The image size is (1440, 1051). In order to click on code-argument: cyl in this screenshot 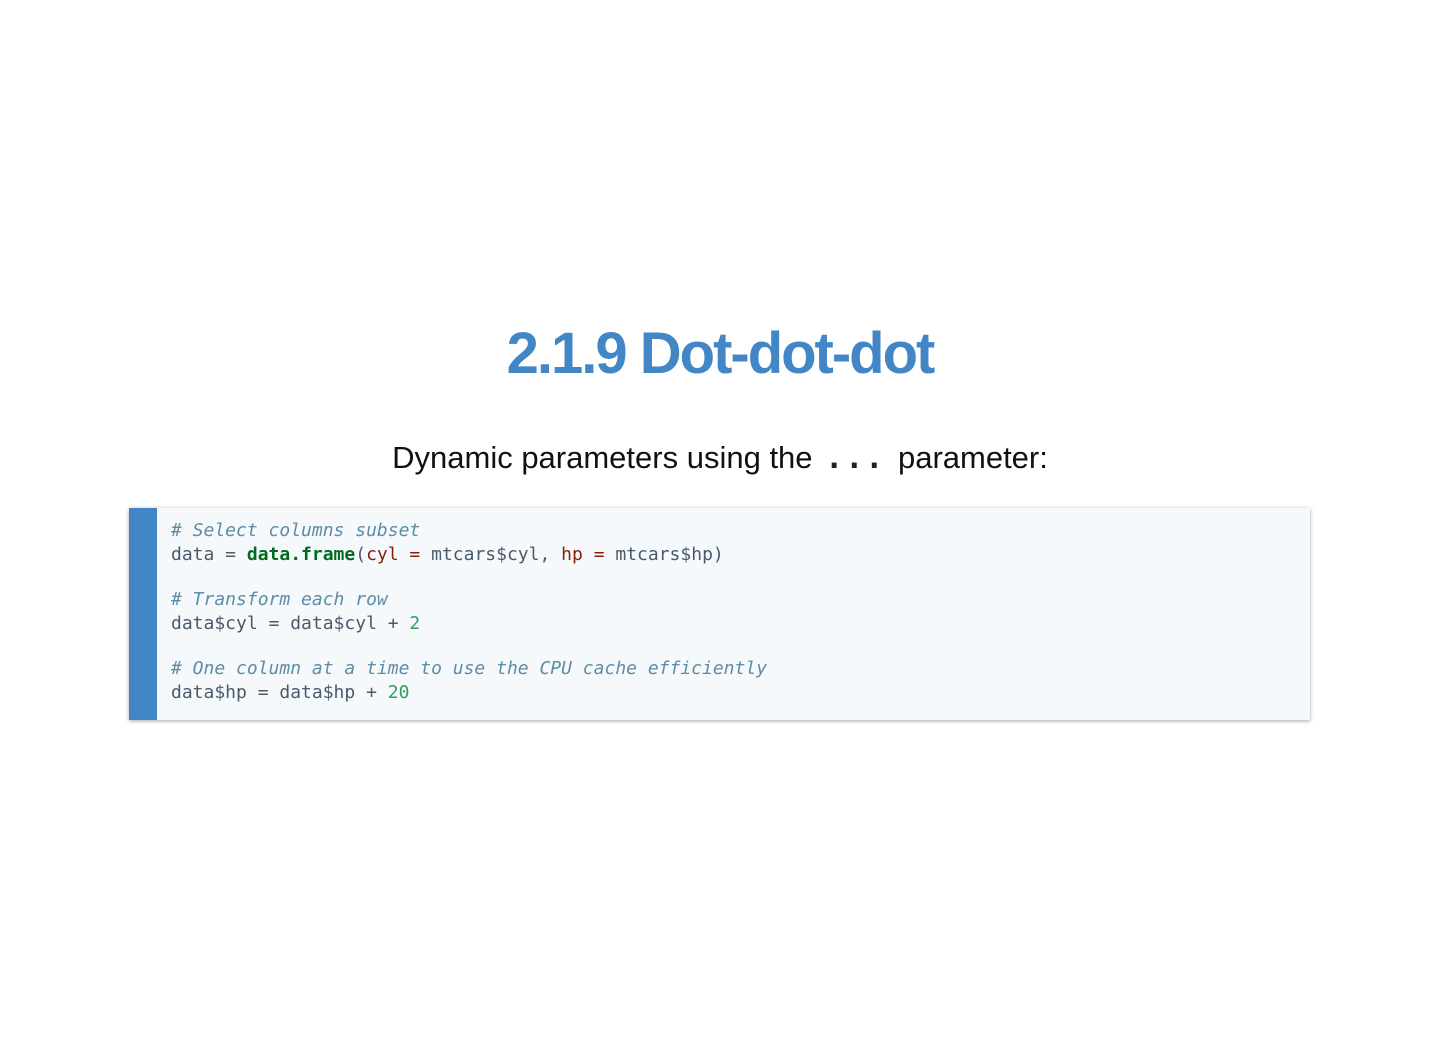, I will do `click(382, 554)`.